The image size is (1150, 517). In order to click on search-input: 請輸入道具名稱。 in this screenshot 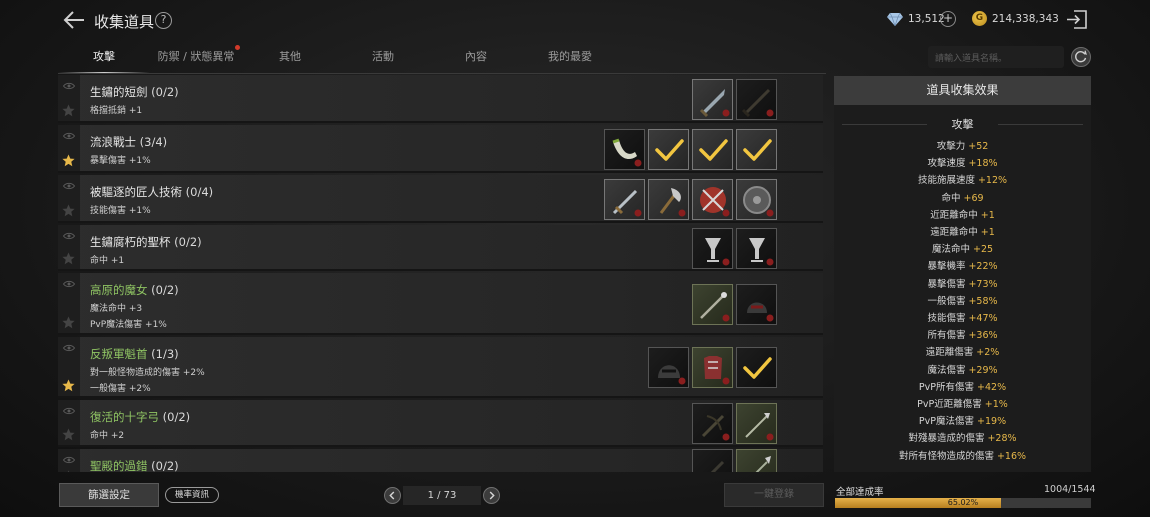, I will do `click(996, 57)`.